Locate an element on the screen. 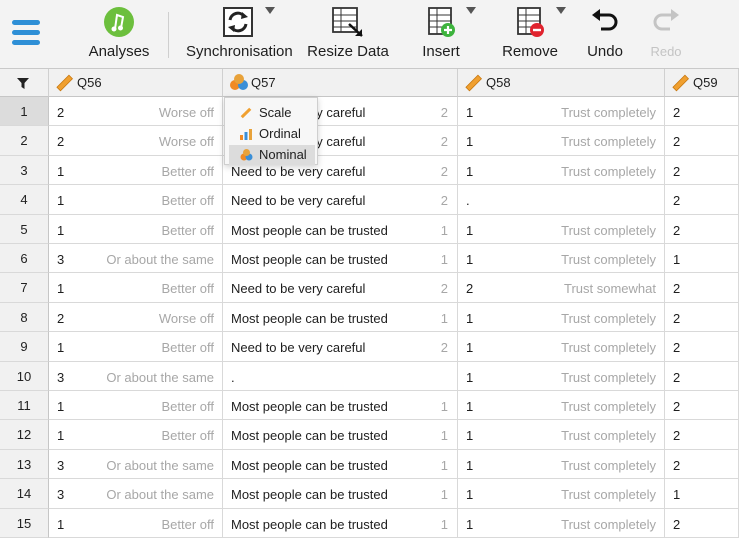  undo-button: Undo is located at coordinates (605, 34).